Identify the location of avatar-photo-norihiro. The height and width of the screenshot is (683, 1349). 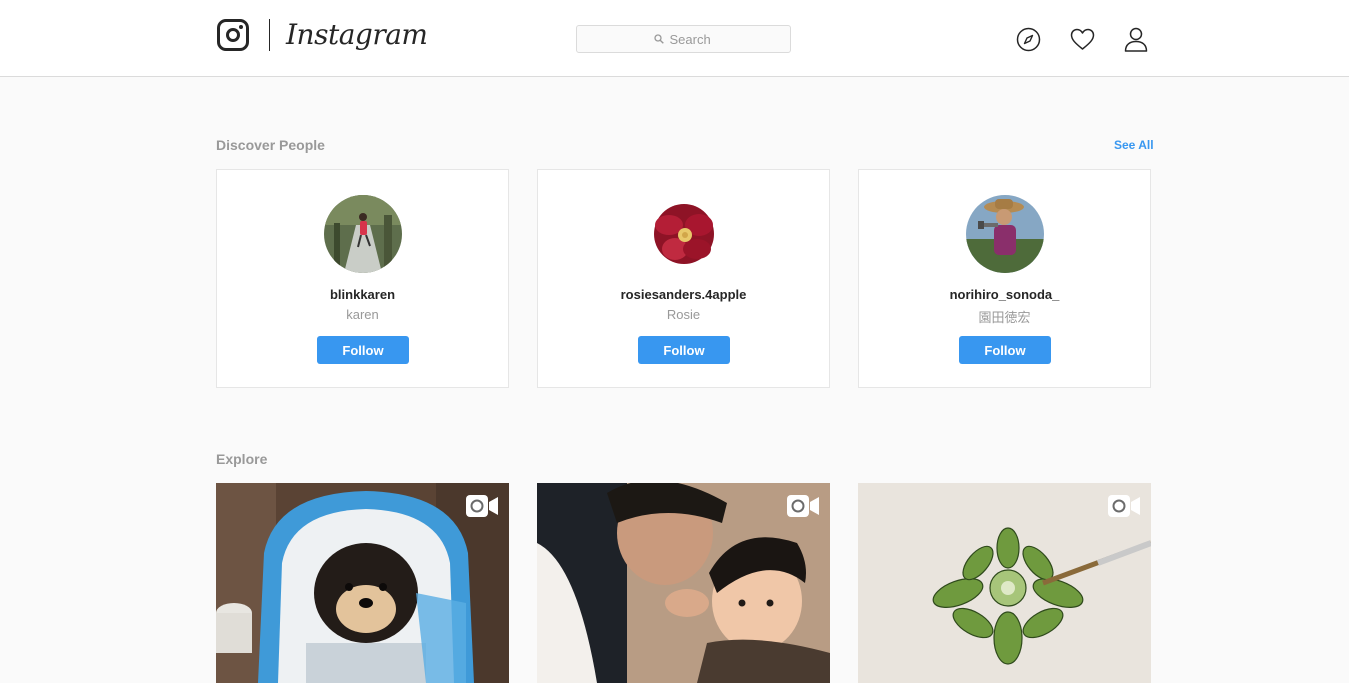
(1005, 234).